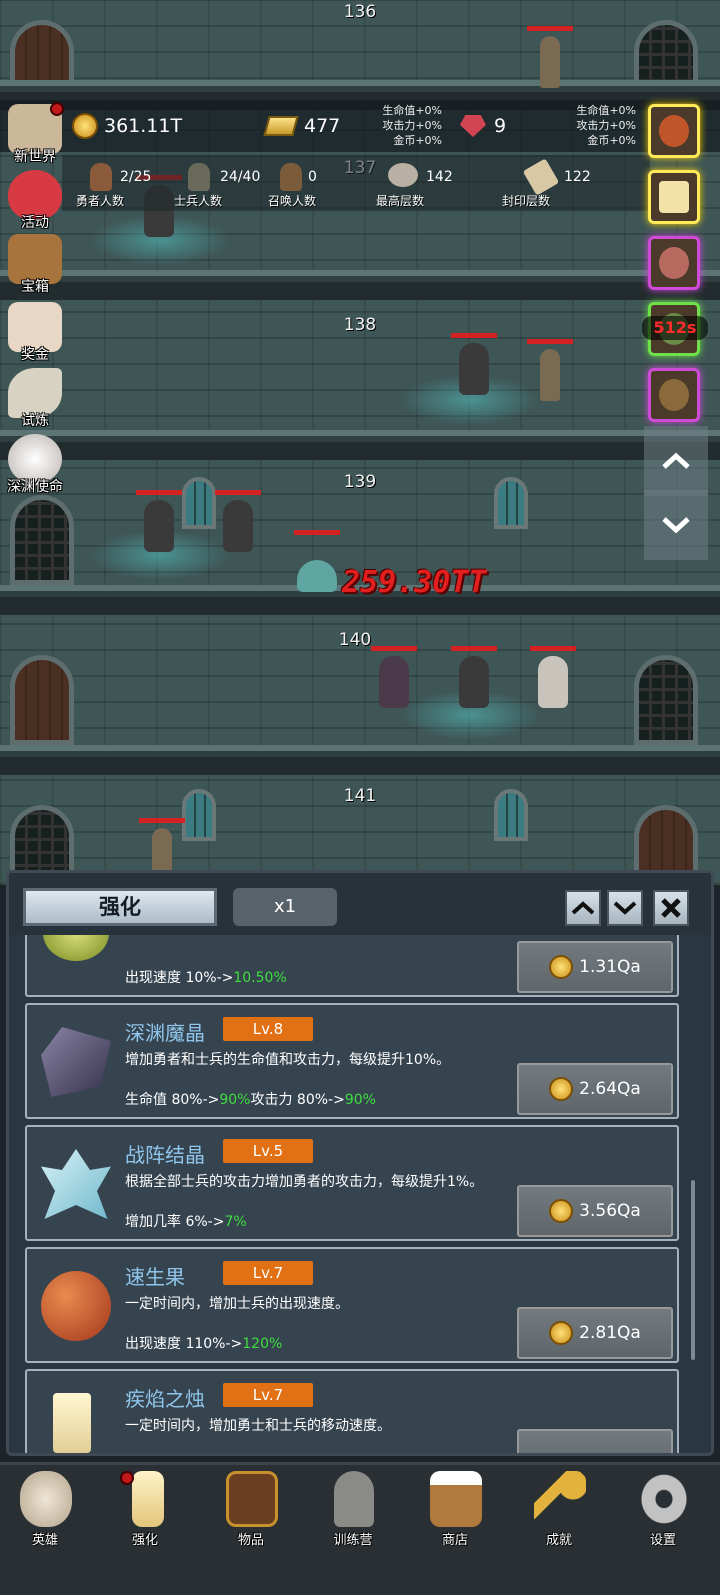 This screenshot has width=720, height=1595. Describe the element at coordinates (235, 1100) in the screenshot. I see `effect-new-value: 90%` at that location.